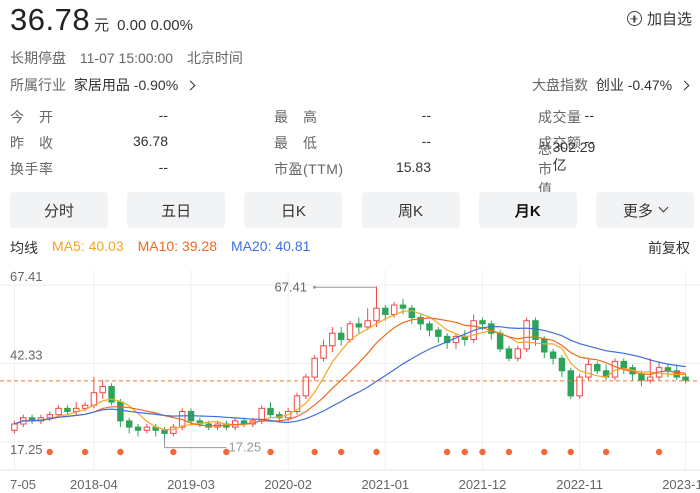 The height and width of the screenshot is (493, 700). I want to click on stats-row: 换手率 -- 市盈(TTM) 15.83 总市值 302.29亿, so click(352, 168).